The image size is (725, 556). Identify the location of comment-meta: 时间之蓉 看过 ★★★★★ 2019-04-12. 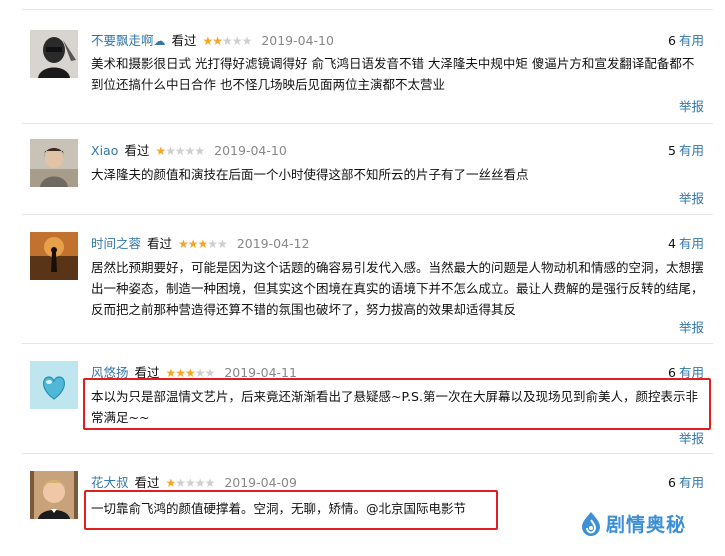
(200, 244).